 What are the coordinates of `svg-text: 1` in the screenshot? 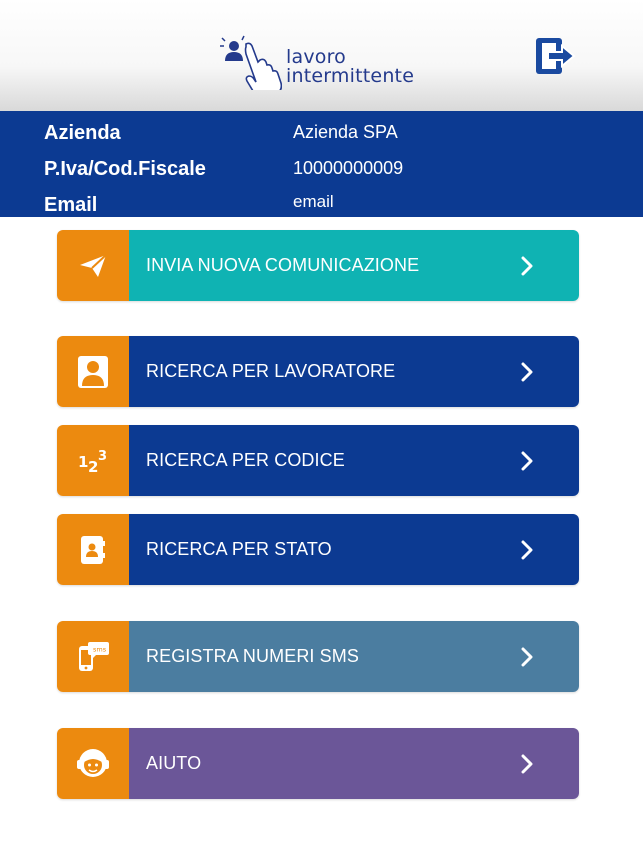 It's located at (83, 462).